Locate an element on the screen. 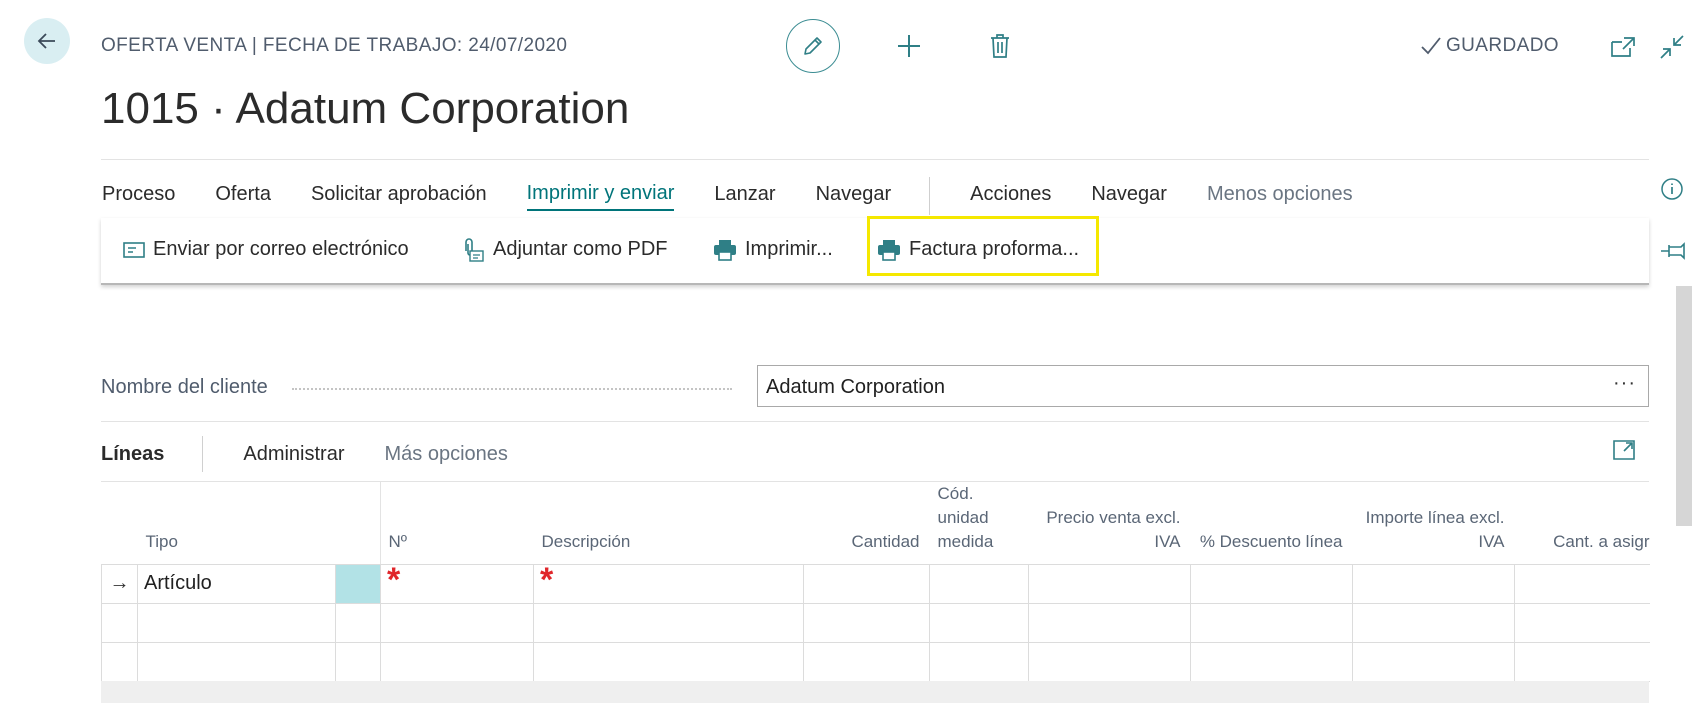 The height and width of the screenshot is (703, 1706). menu-item-lanzar: Lanzar is located at coordinates (744, 196).